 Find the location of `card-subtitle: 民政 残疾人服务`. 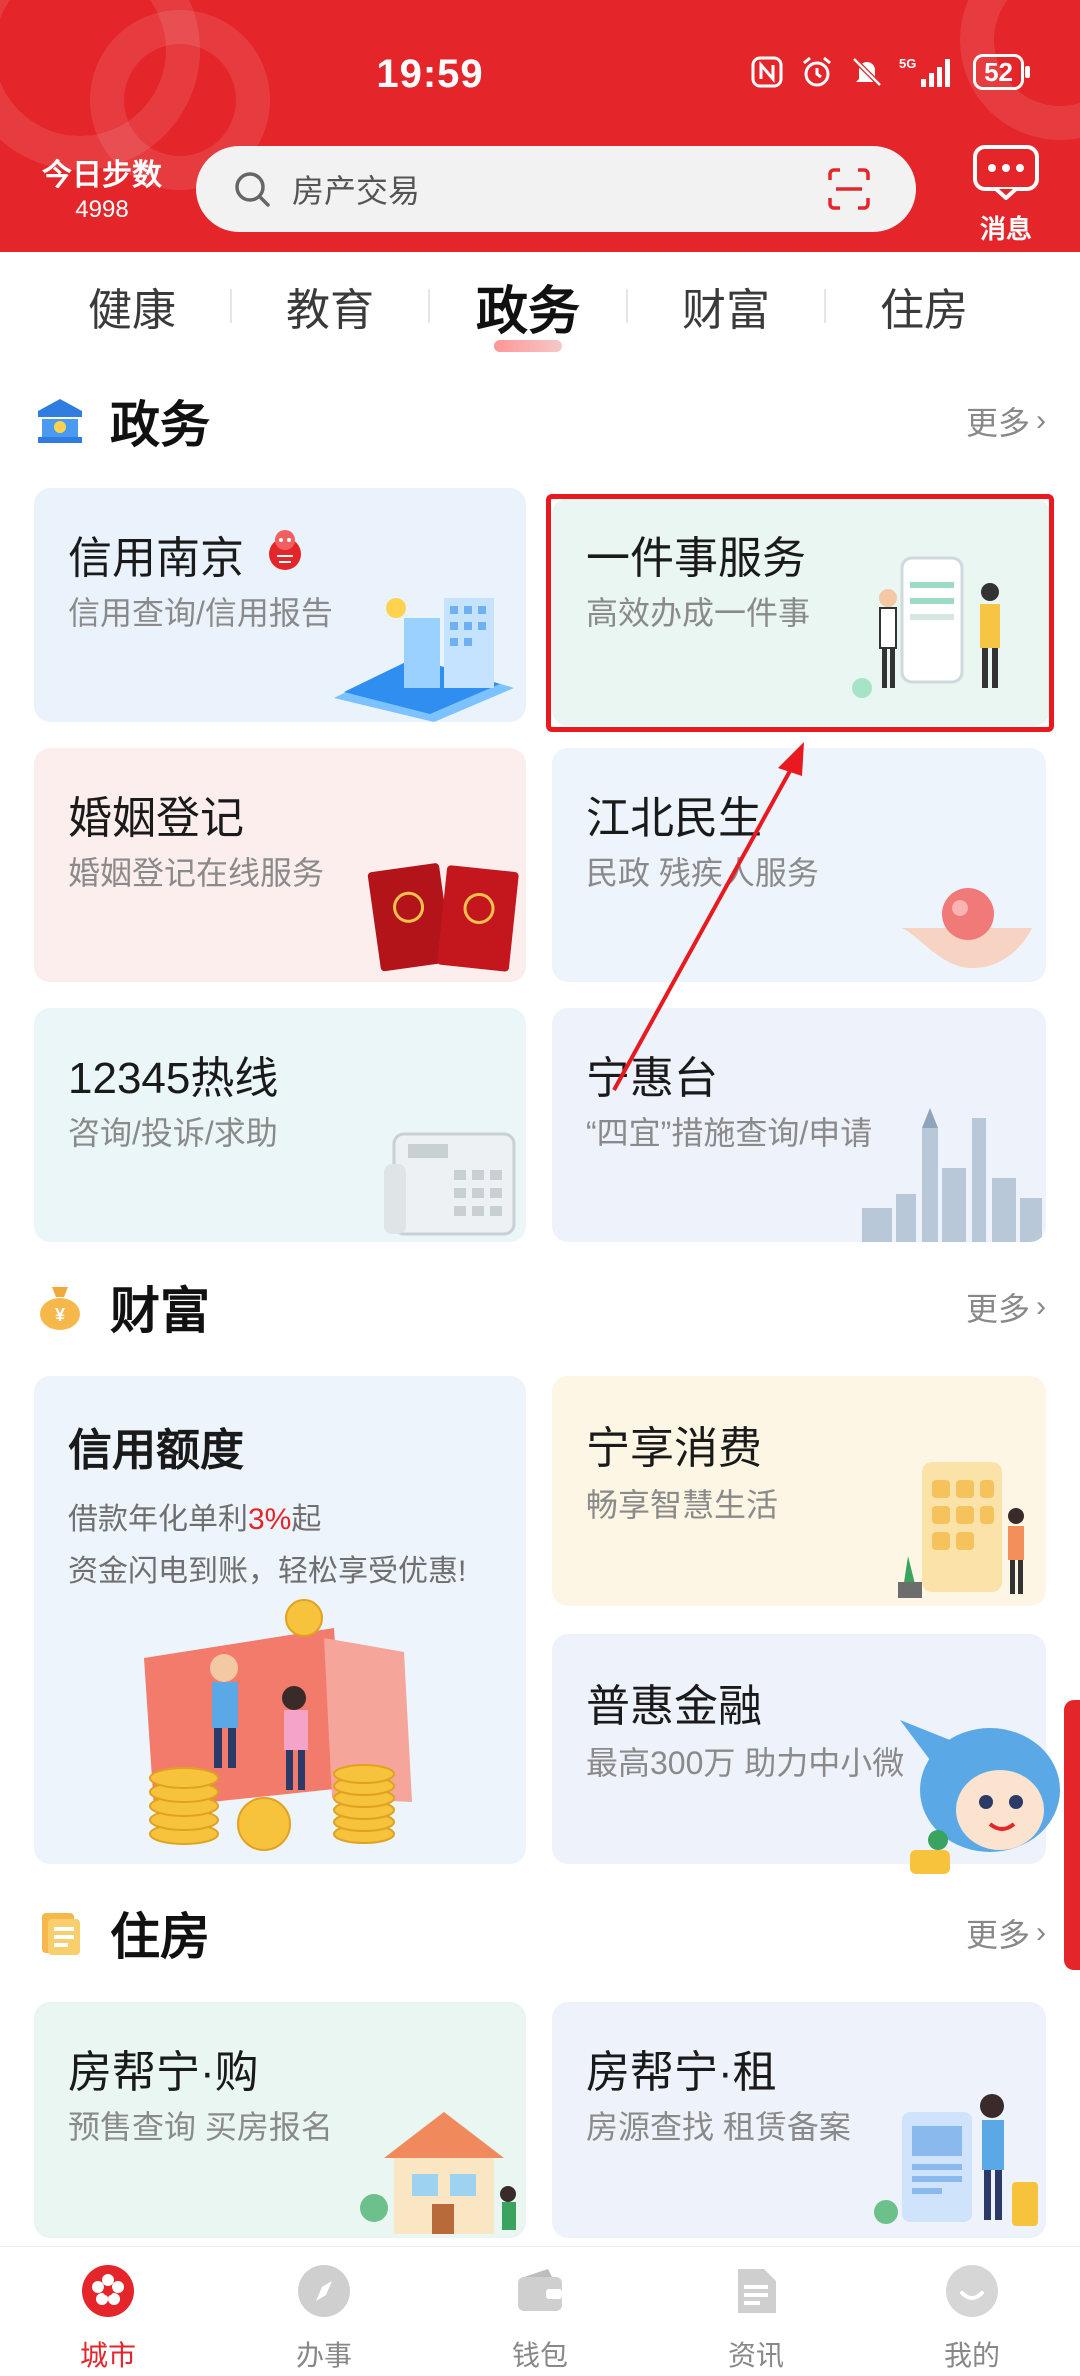

card-subtitle: 民政 残疾人服务 is located at coordinates (702, 873).